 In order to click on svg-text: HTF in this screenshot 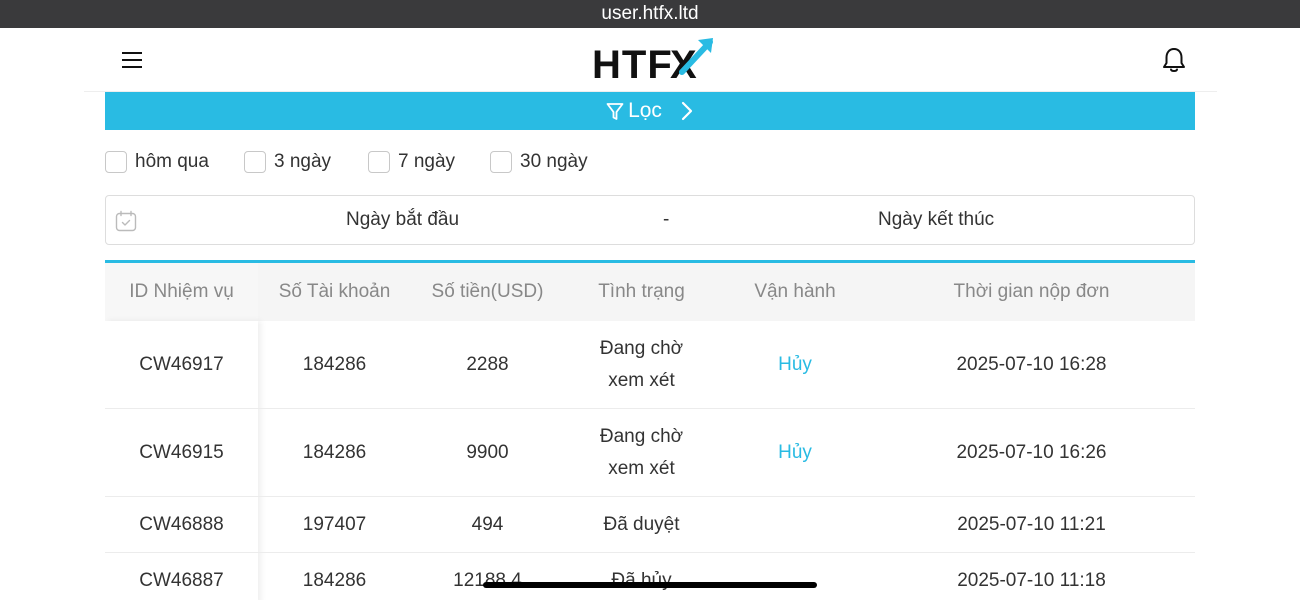, I will do `click(632, 63)`.